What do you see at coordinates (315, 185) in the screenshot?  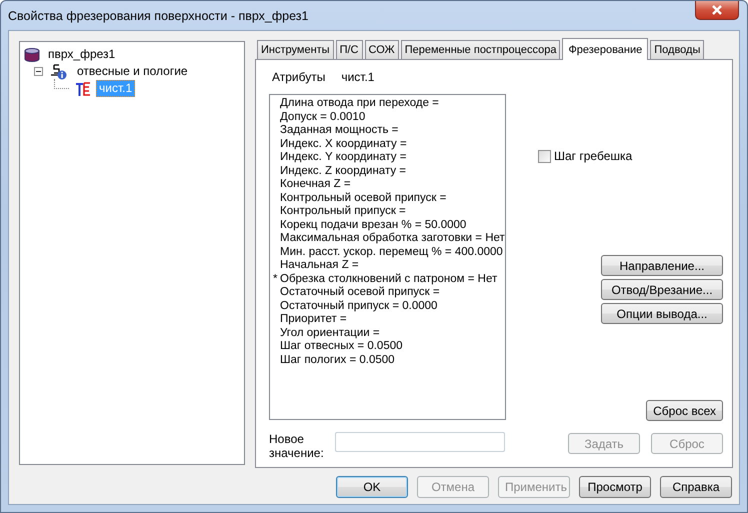 I see `attribute-item: Конечная Z =` at bounding box center [315, 185].